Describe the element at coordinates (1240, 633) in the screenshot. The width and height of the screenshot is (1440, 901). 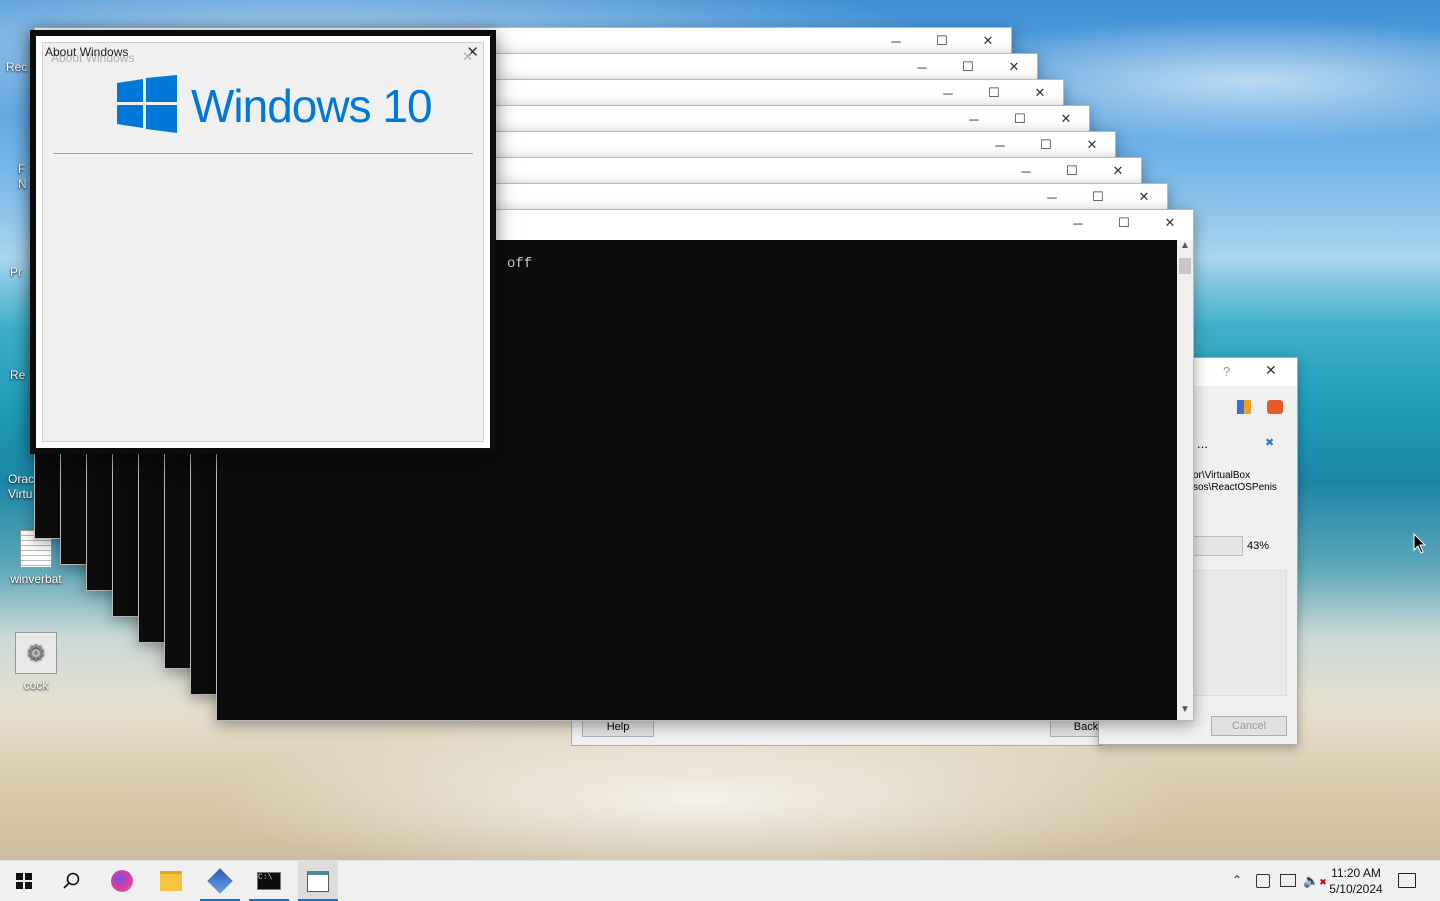
I see `installer-log-area` at that location.